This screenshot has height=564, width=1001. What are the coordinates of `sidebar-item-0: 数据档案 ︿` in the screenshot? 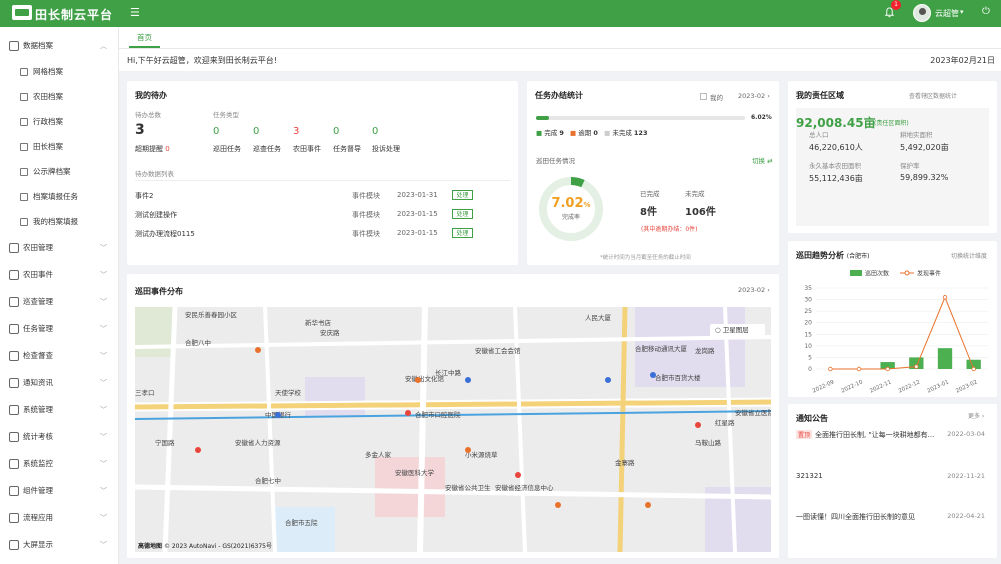 It's located at (59, 45).